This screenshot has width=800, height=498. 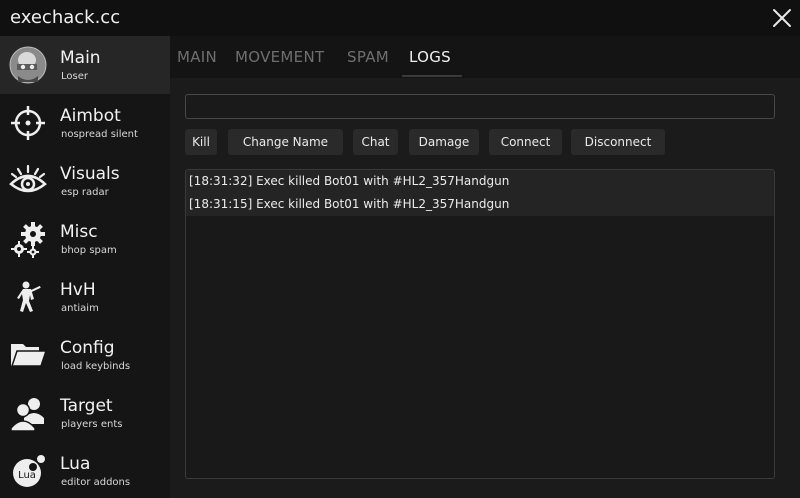 What do you see at coordinates (74, 76) in the screenshot?
I see `sidebar-item-sublabel: Loser` at bounding box center [74, 76].